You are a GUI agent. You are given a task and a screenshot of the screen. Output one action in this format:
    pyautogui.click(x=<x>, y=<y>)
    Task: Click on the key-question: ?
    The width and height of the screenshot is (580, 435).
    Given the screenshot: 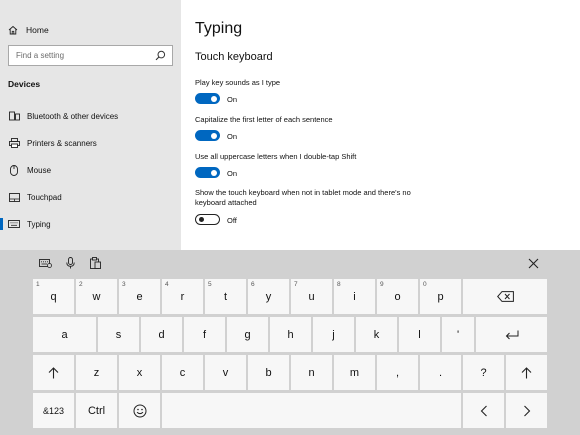 What is the action you would take?
    pyautogui.click(x=483, y=372)
    